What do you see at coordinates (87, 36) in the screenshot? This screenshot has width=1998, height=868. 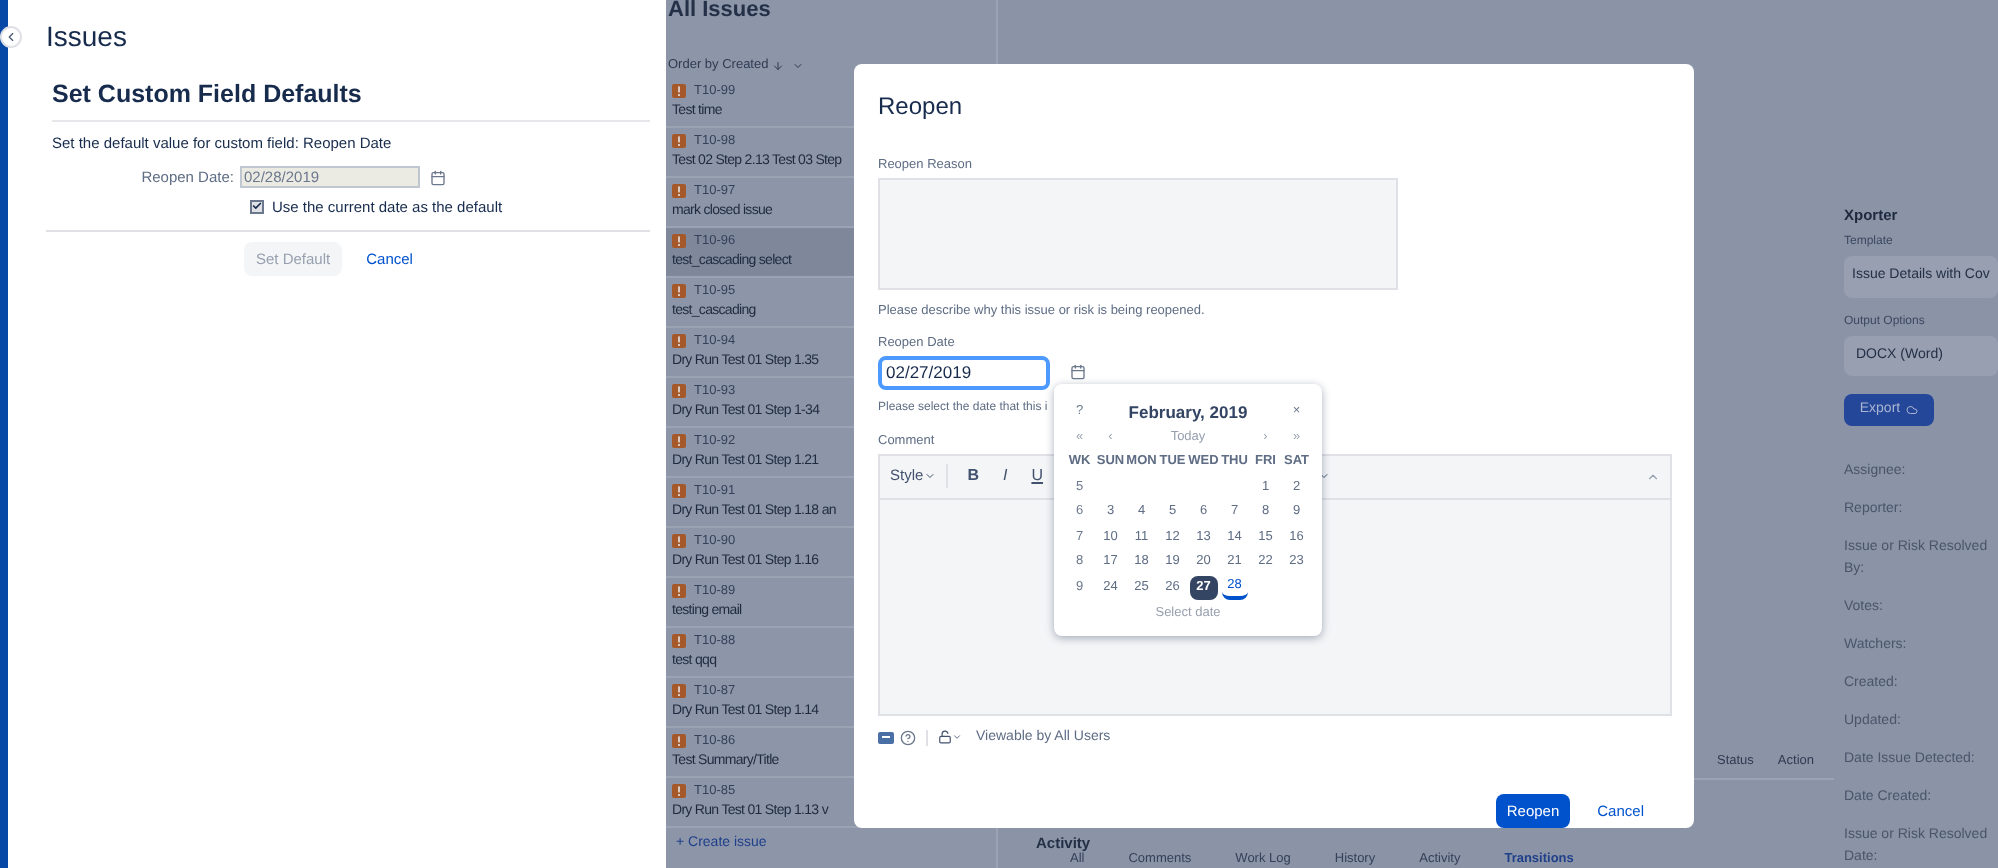 I see `page-title: Issues` at bounding box center [87, 36].